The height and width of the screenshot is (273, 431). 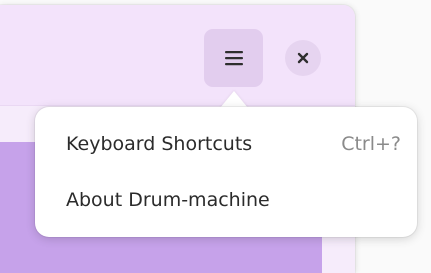 What do you see at coordinates (168, 200) in the screenshot?
I see `menu-item-label: About Drum-machine` at bounding box center [168, 200].